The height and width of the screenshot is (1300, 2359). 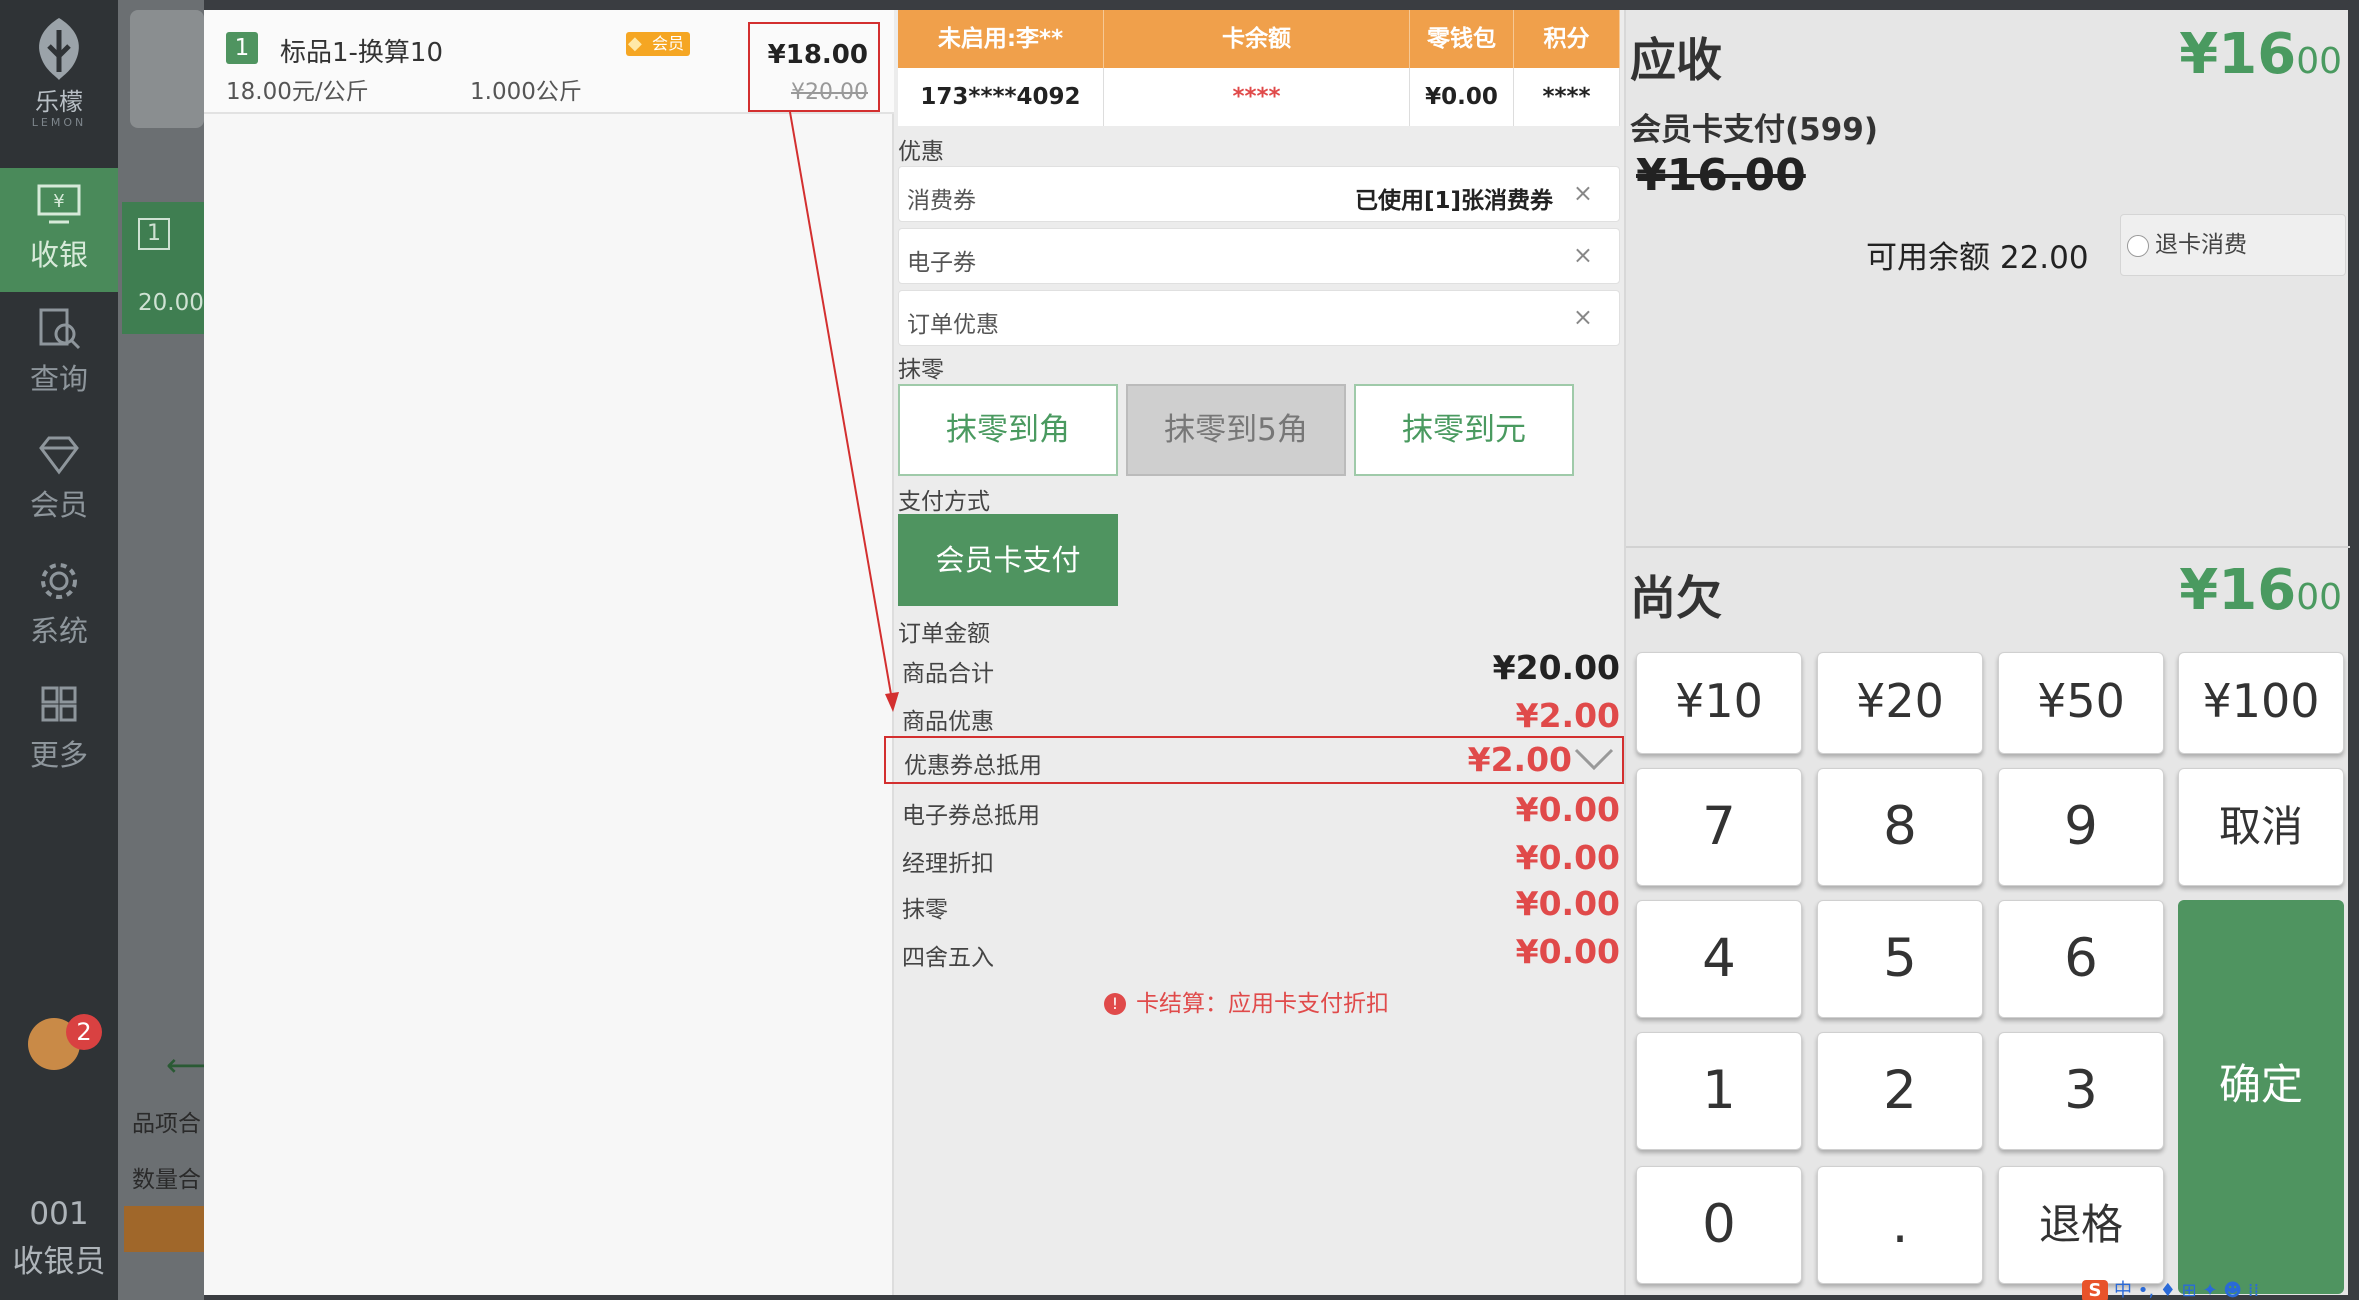 I want to click on lemon-logo-icon, so click(x=59, y=49).